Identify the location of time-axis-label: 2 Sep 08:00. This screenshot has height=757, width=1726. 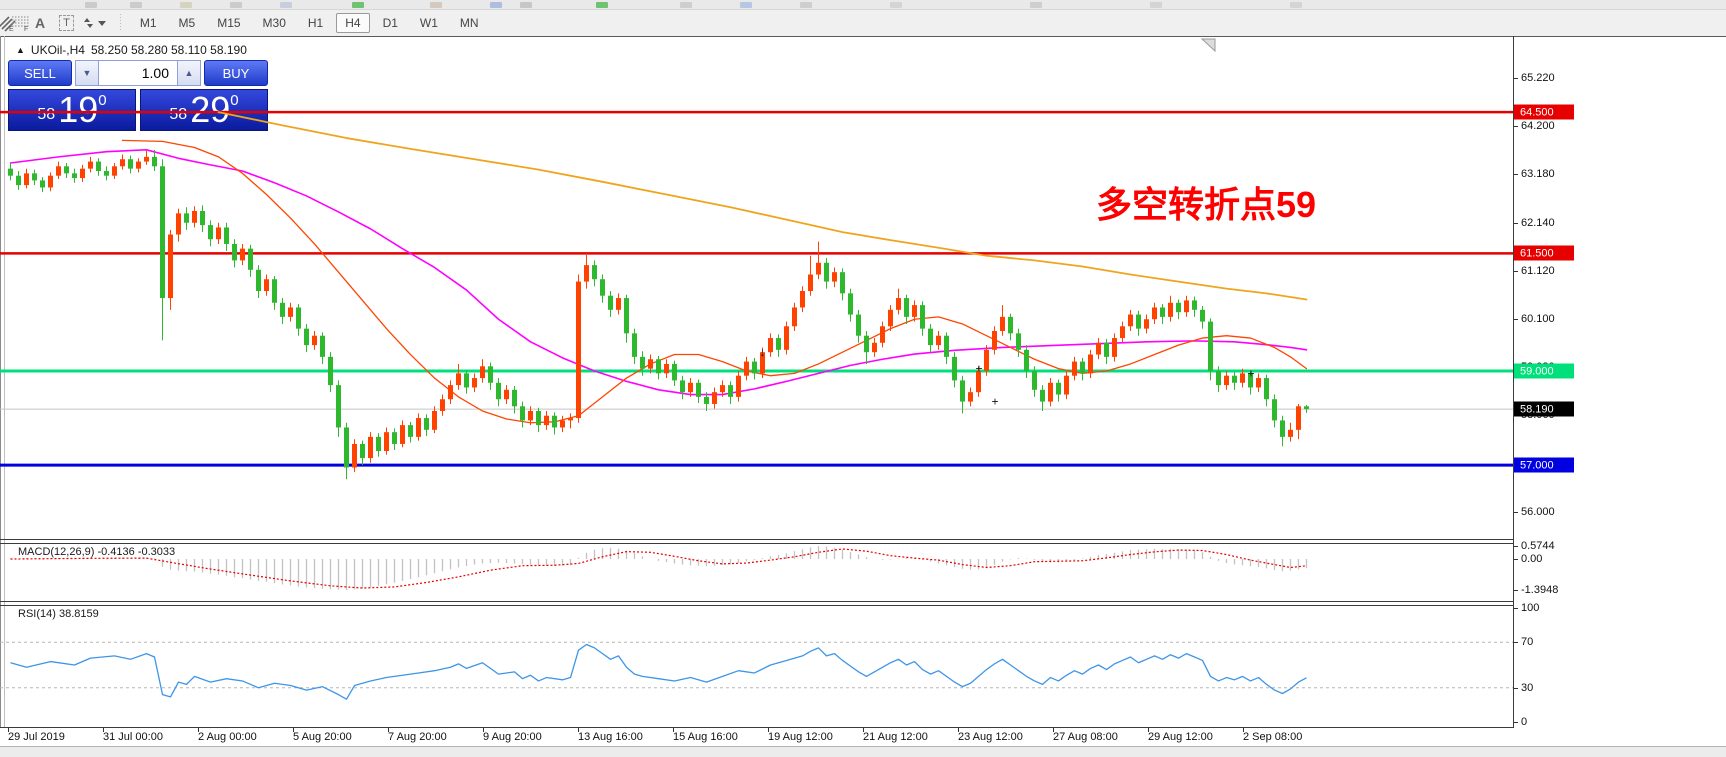
(1273, 737).